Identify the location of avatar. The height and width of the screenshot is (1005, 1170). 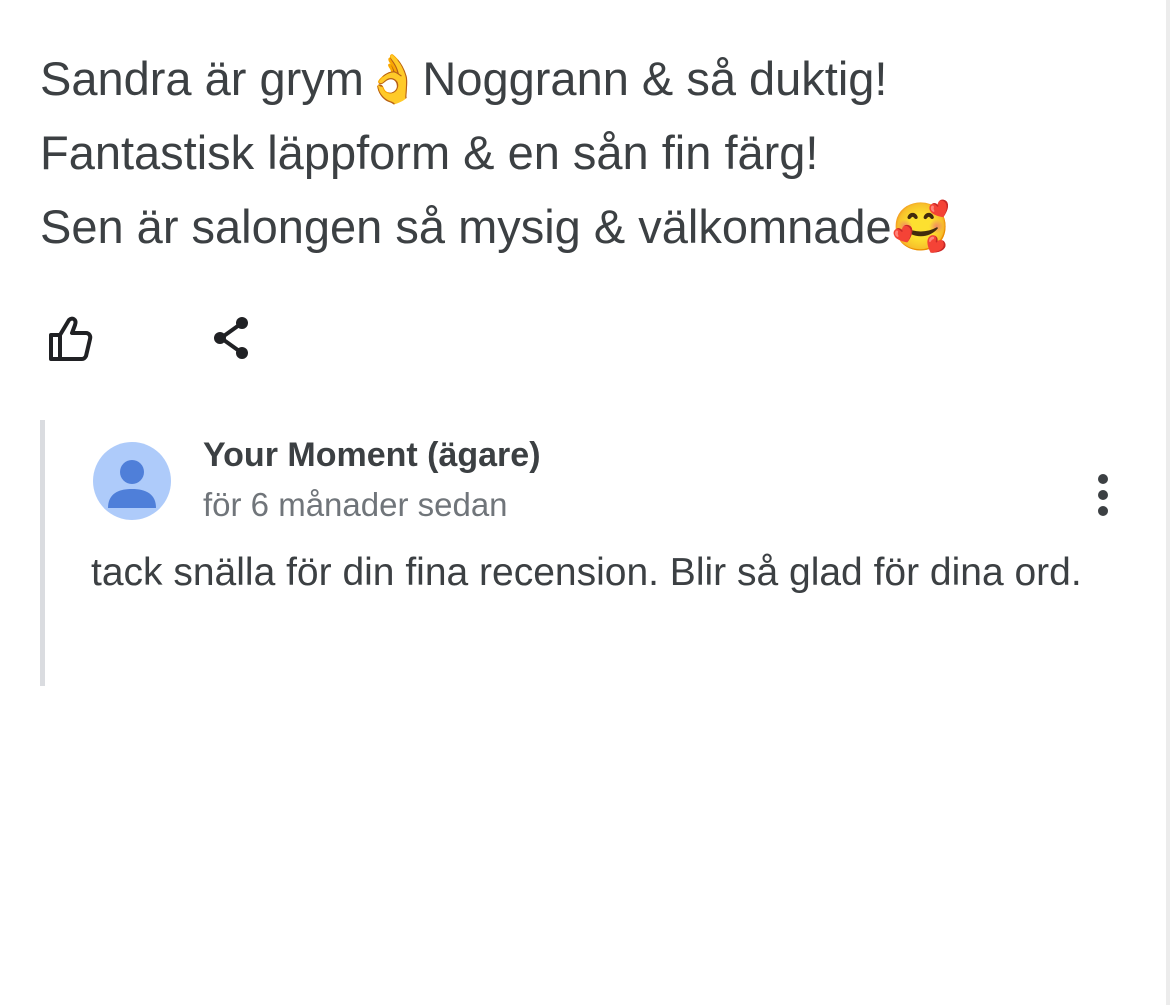
(132, 481).